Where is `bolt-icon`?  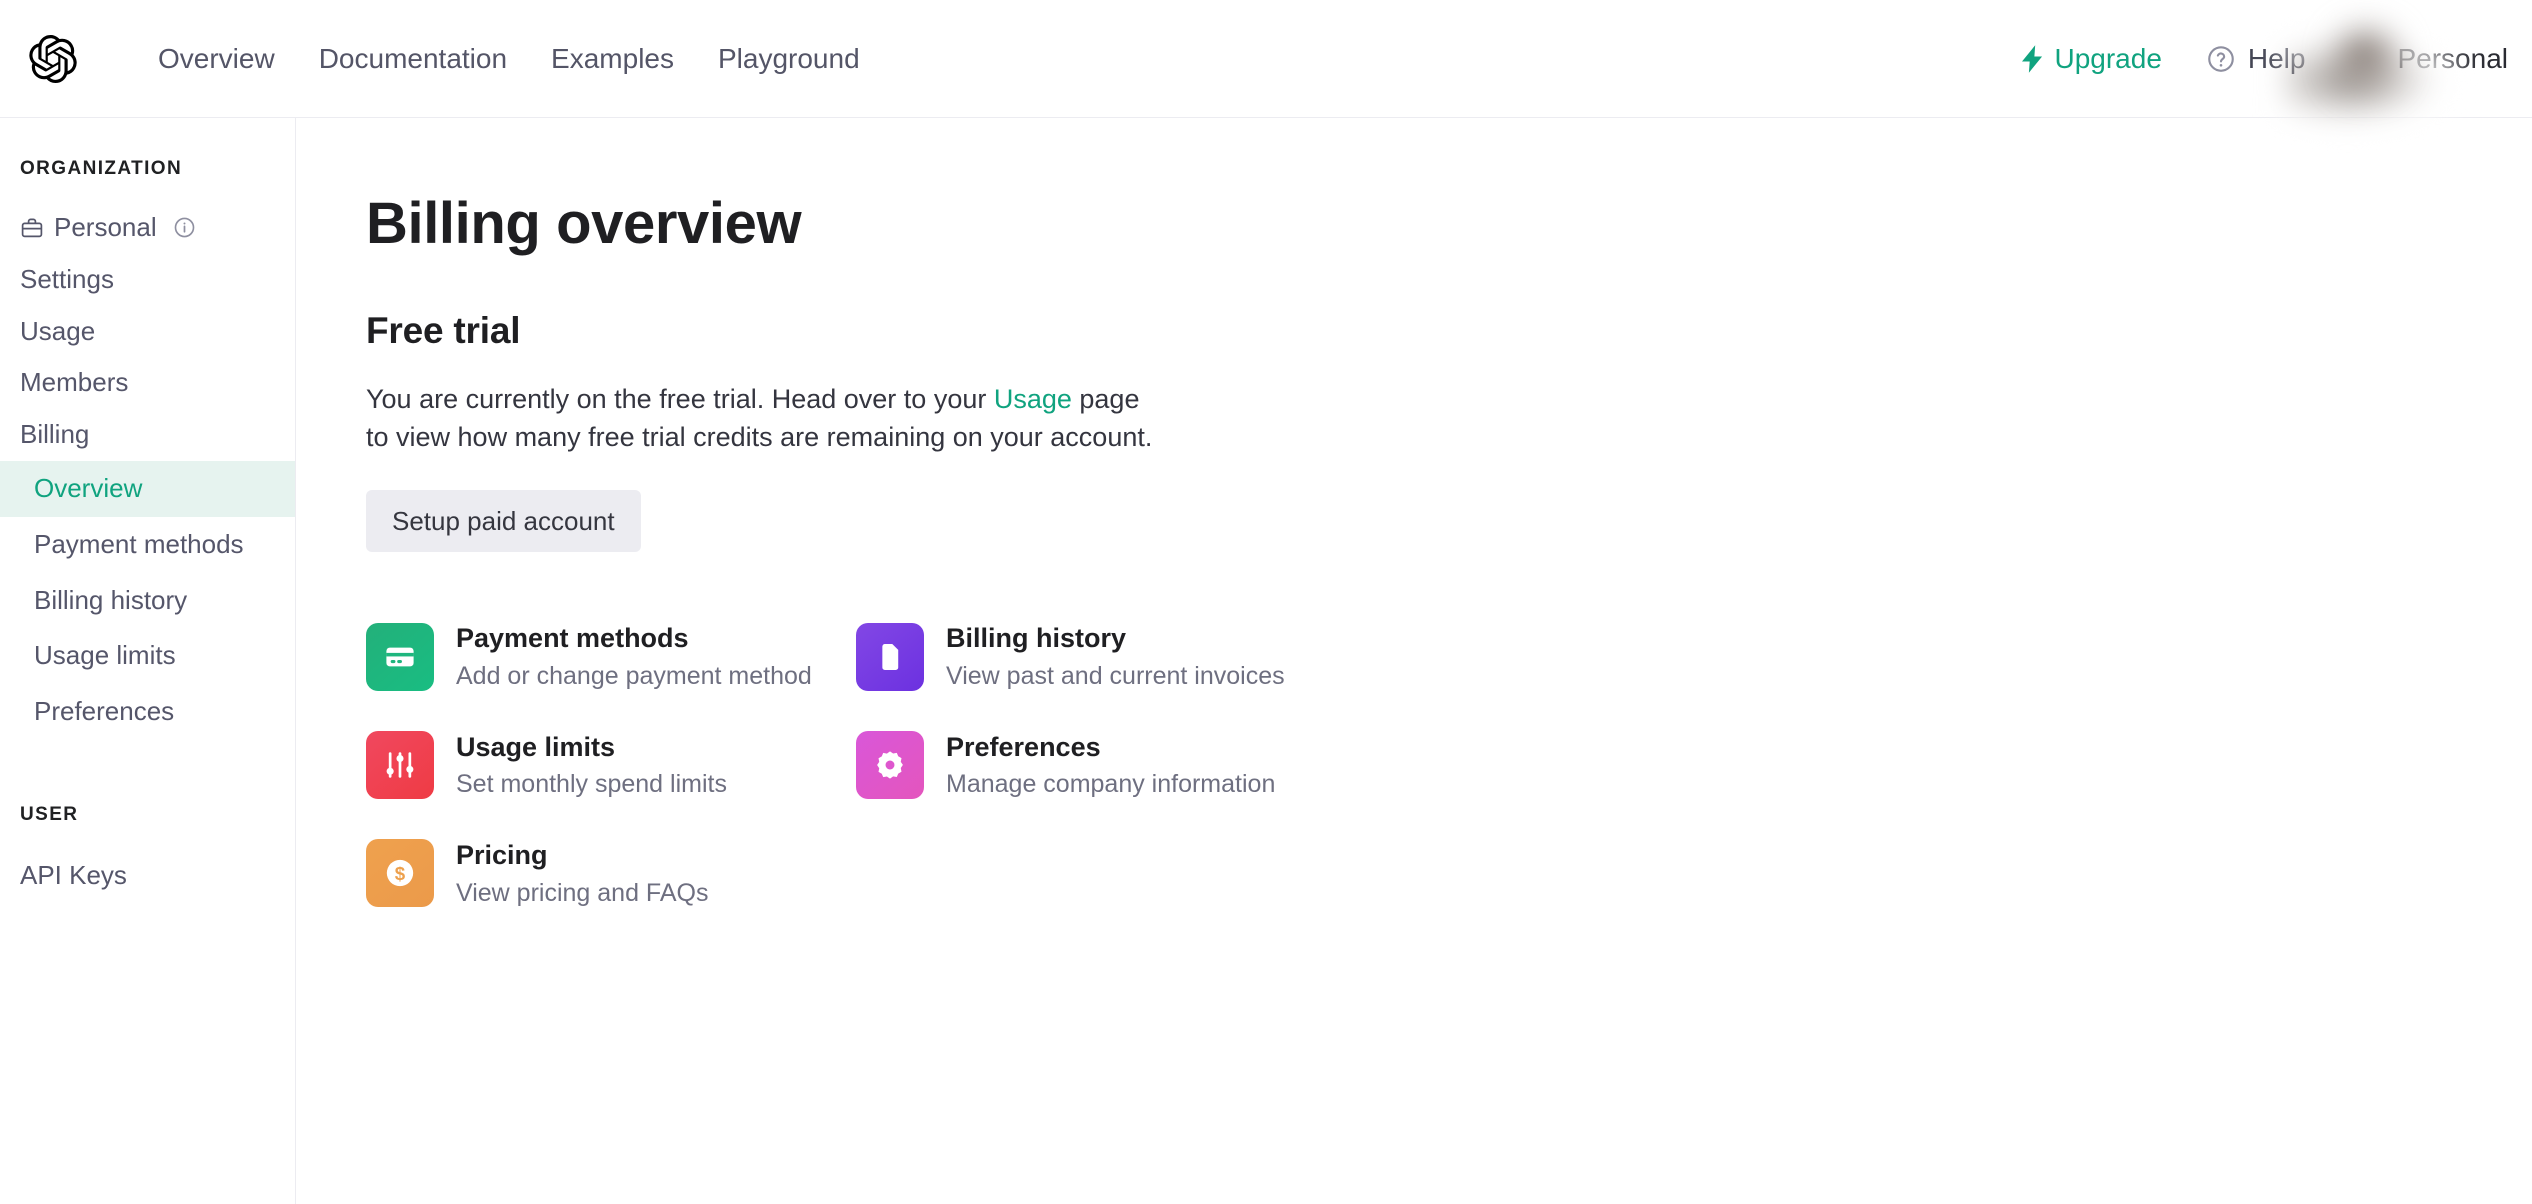 bolt-icon is located at coordinates (2033, 59).